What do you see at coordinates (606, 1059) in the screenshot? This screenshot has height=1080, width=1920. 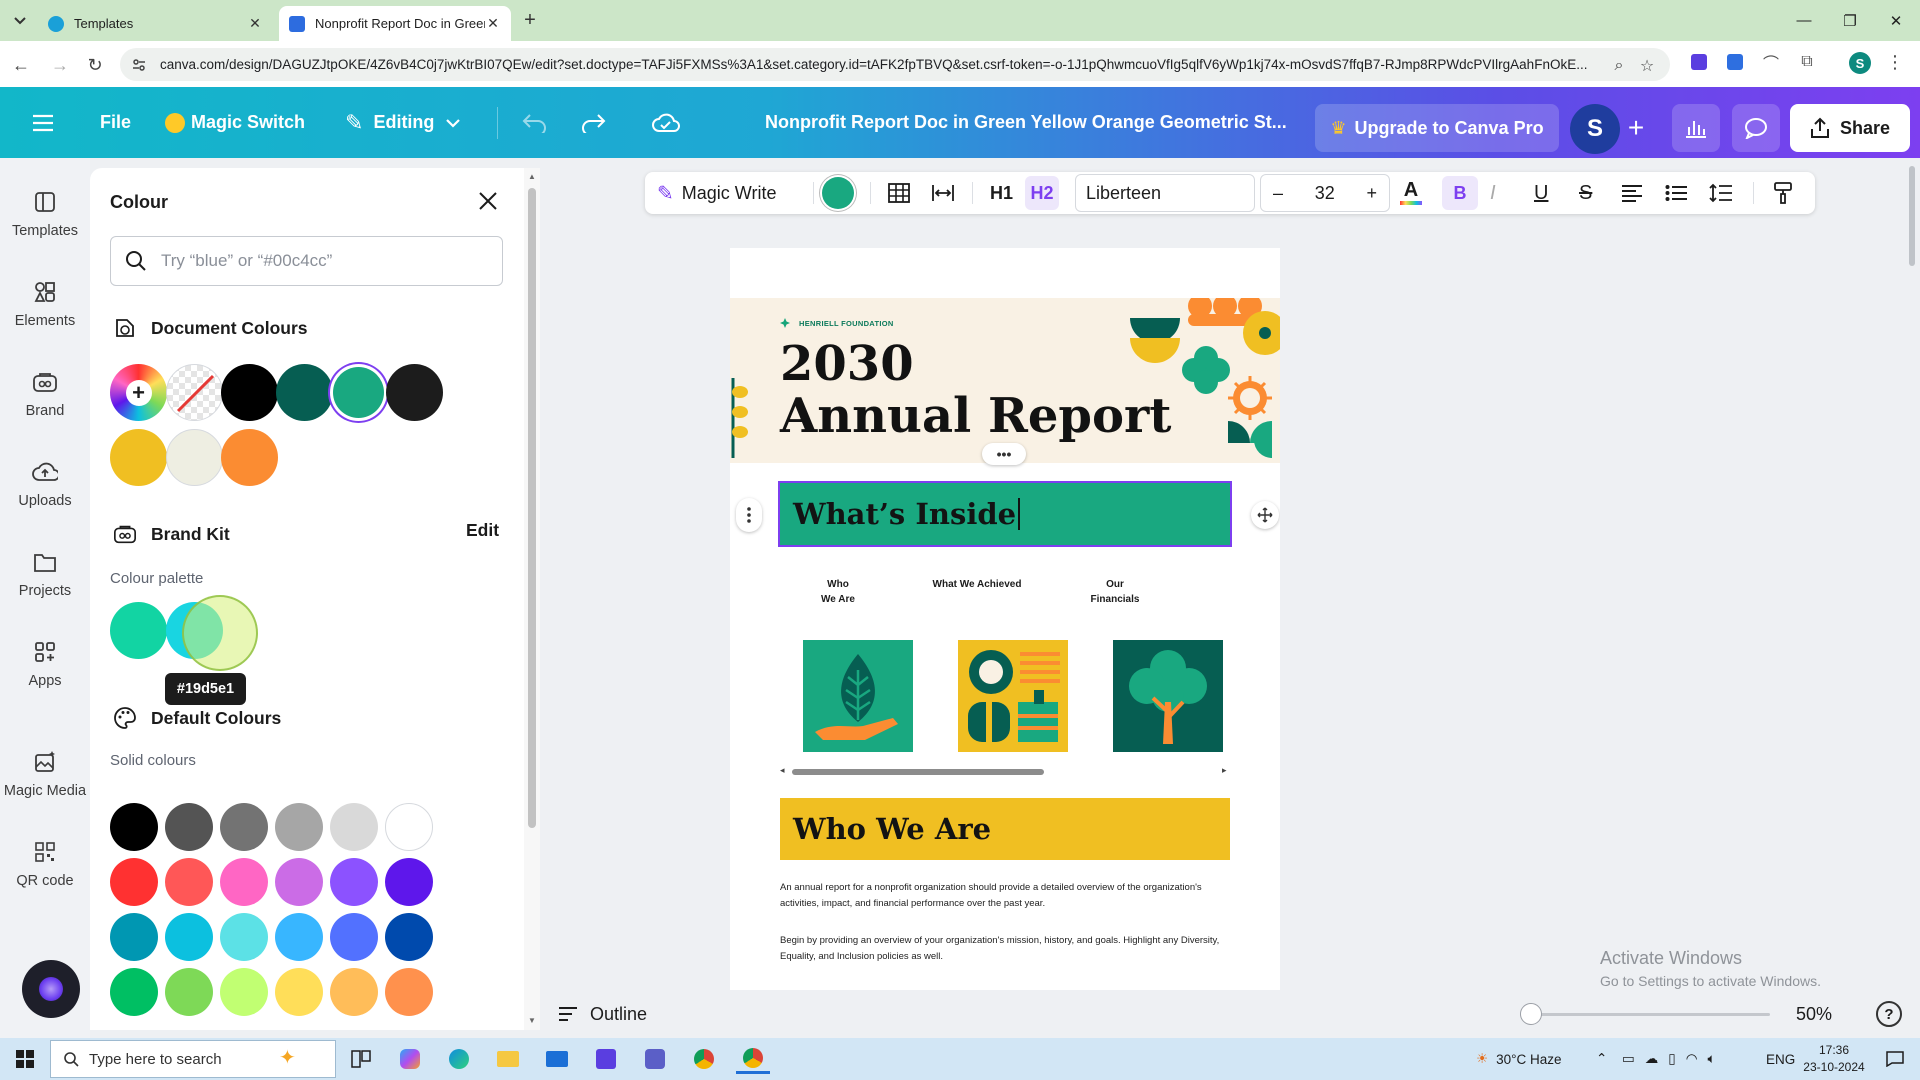 I see `taskbar-app-icon` at bounding box center [606, 1059].